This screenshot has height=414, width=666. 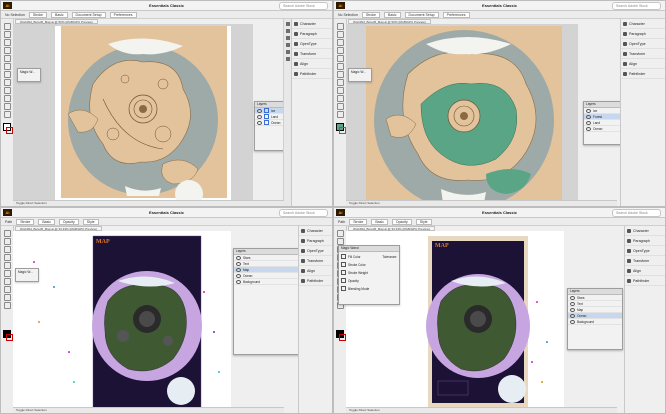 What do you see at coordinates (369, 256) in the screenshot?
I see `option-row: Fill Color Tolerance:` at bounding box center [369, 256].